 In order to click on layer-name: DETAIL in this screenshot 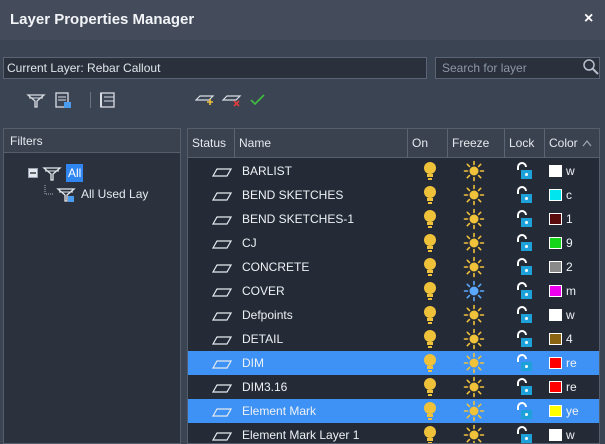, I will do `click(263, 339)`.